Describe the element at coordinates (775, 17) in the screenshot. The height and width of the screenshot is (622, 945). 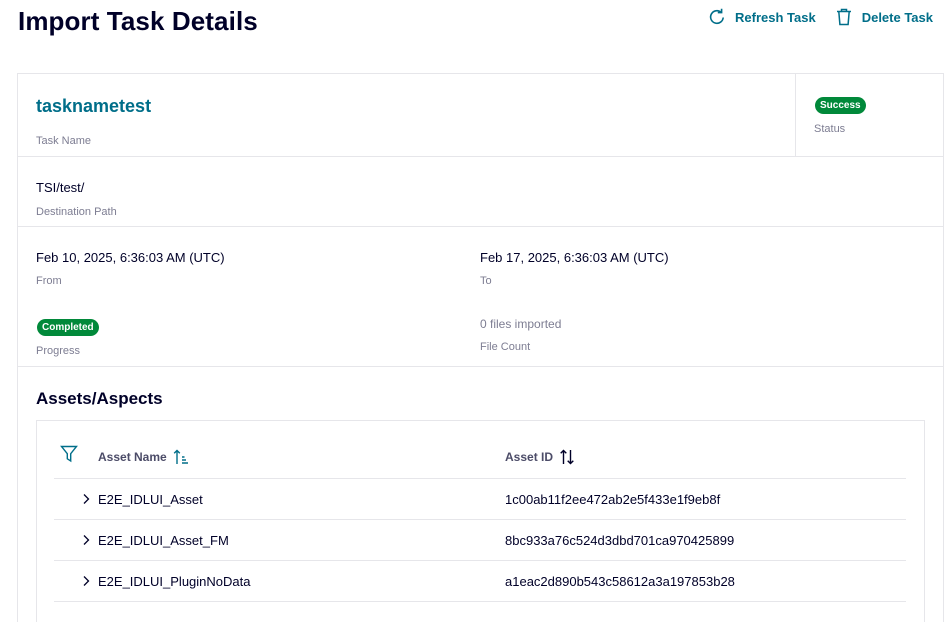
I see `refresh-task-label: Refresh Task` at that location.